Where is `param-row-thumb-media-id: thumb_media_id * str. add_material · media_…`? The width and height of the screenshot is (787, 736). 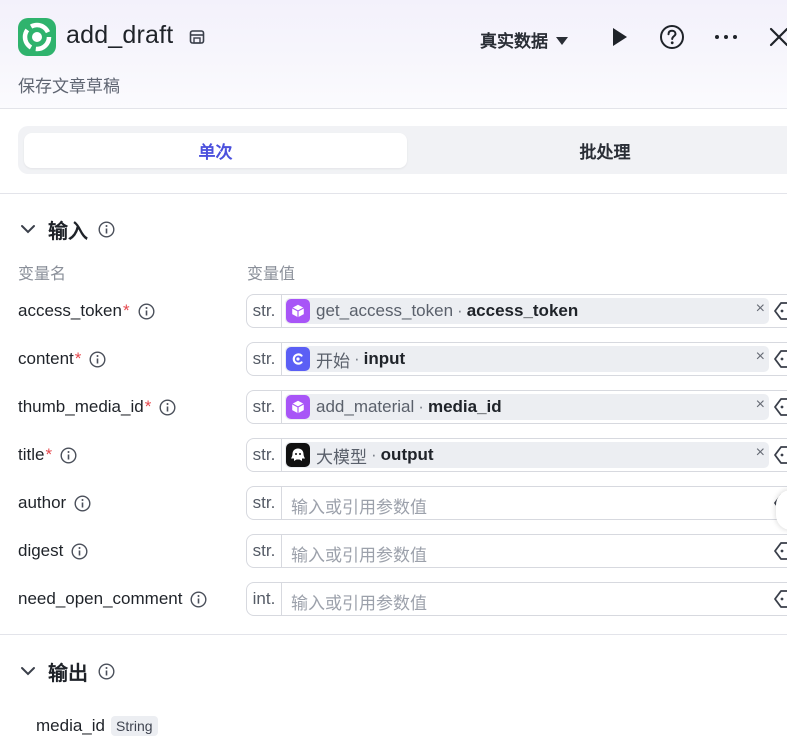 param-row-thumb-media-id: thumb_media_id * str. add_material · media_… is located at coordinates (393, 408).